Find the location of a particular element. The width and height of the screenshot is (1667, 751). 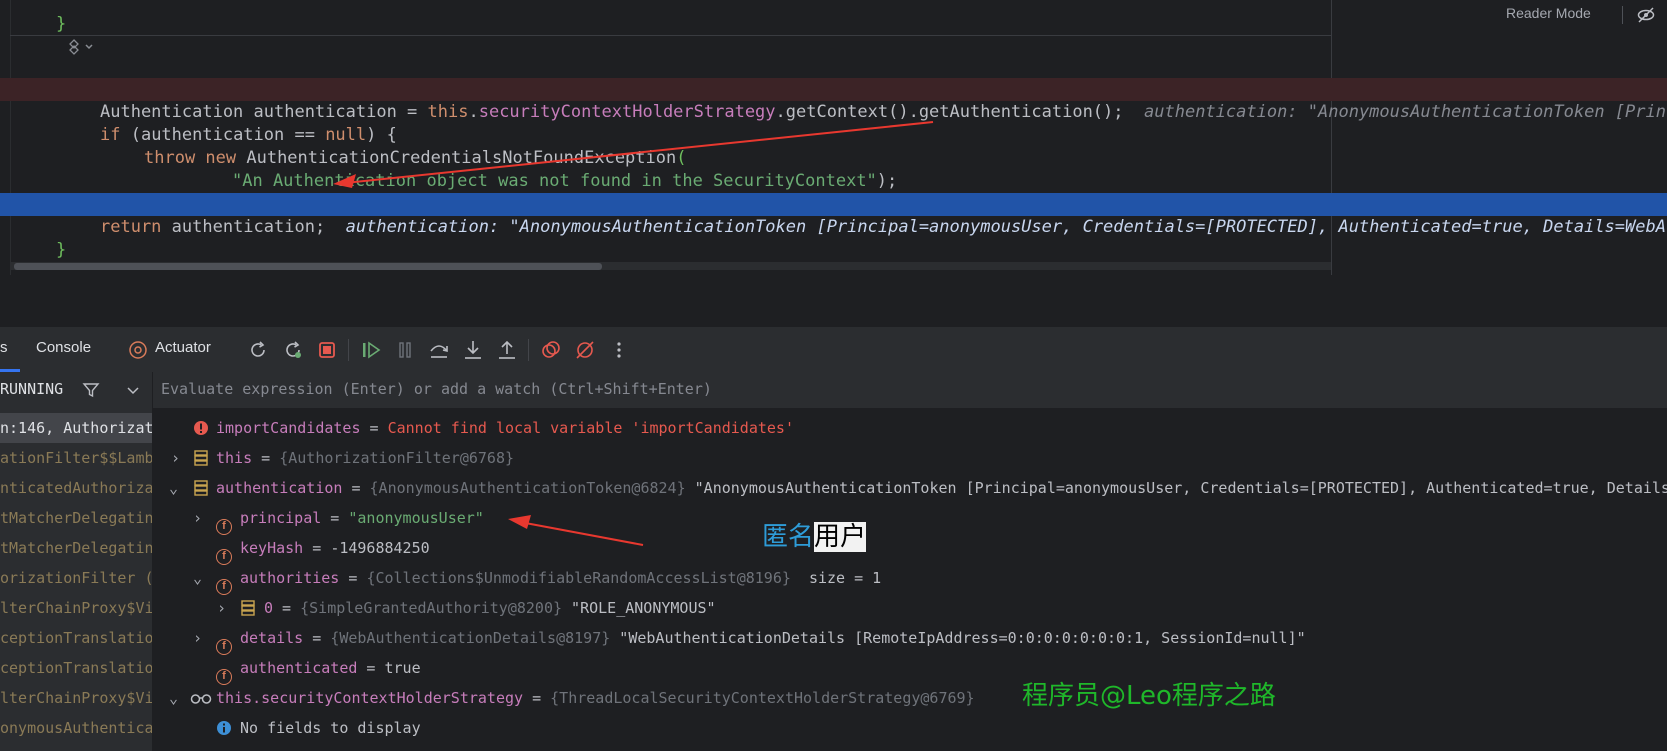

restart-icon is located at coordinates (293, 350).